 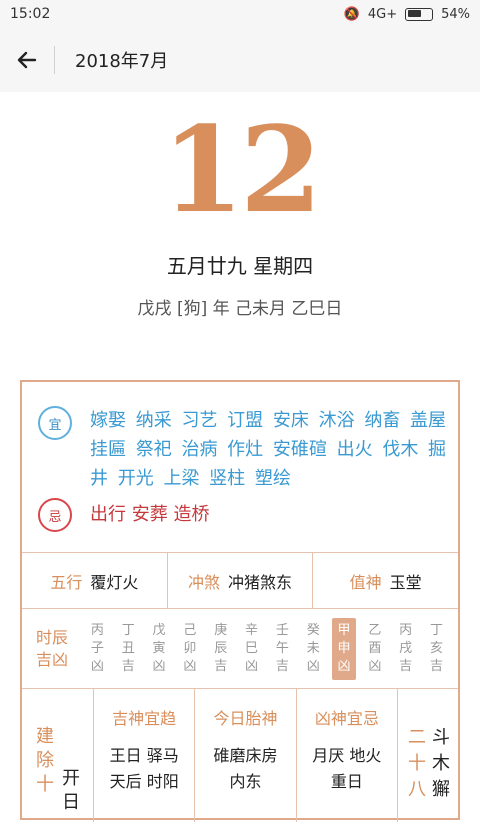 What do you see at coordinates (405, 582) in the screenshot?
I see `zhishen-value: 玉堂` at bounding box center [405, 582].